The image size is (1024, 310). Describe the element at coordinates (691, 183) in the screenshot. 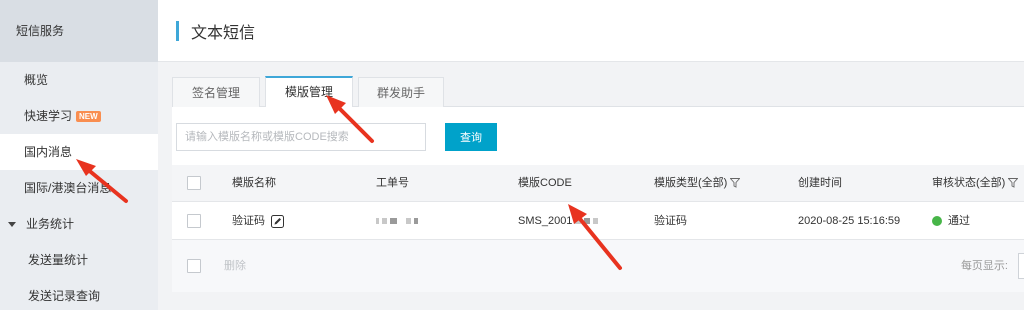

I see `col-template-type-label: 模版类型(全部)` at that location.